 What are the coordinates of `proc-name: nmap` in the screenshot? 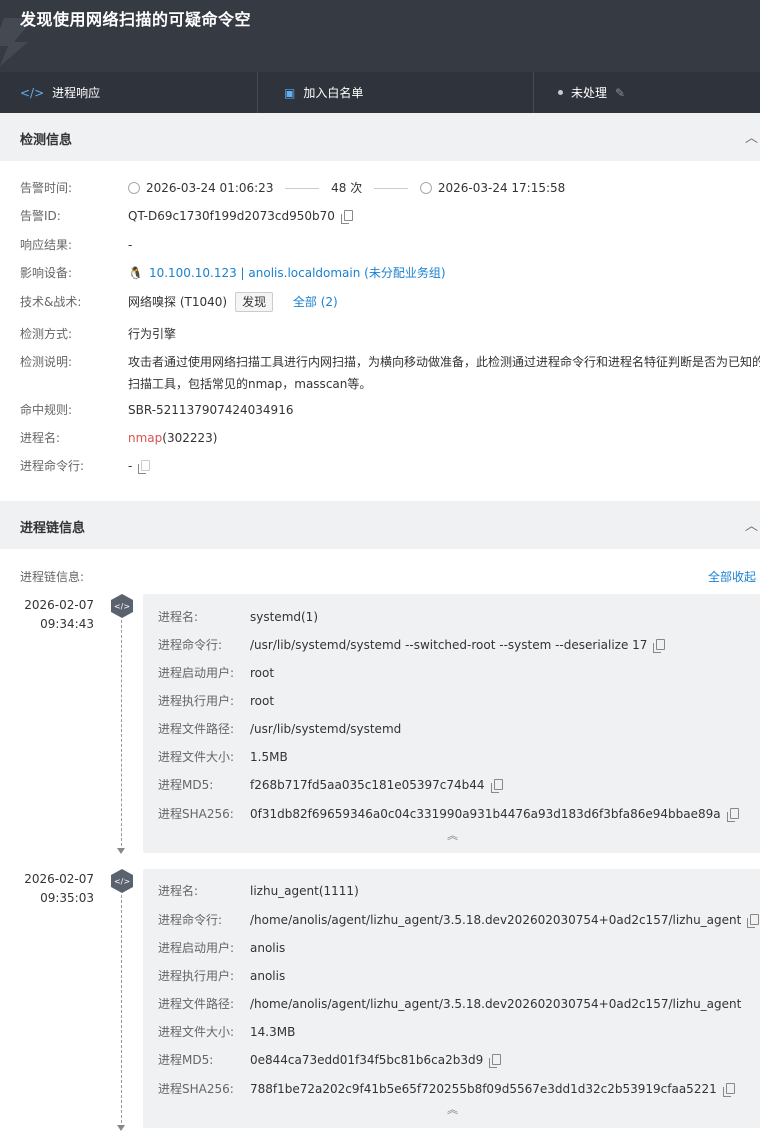 It's located at (145, 438).